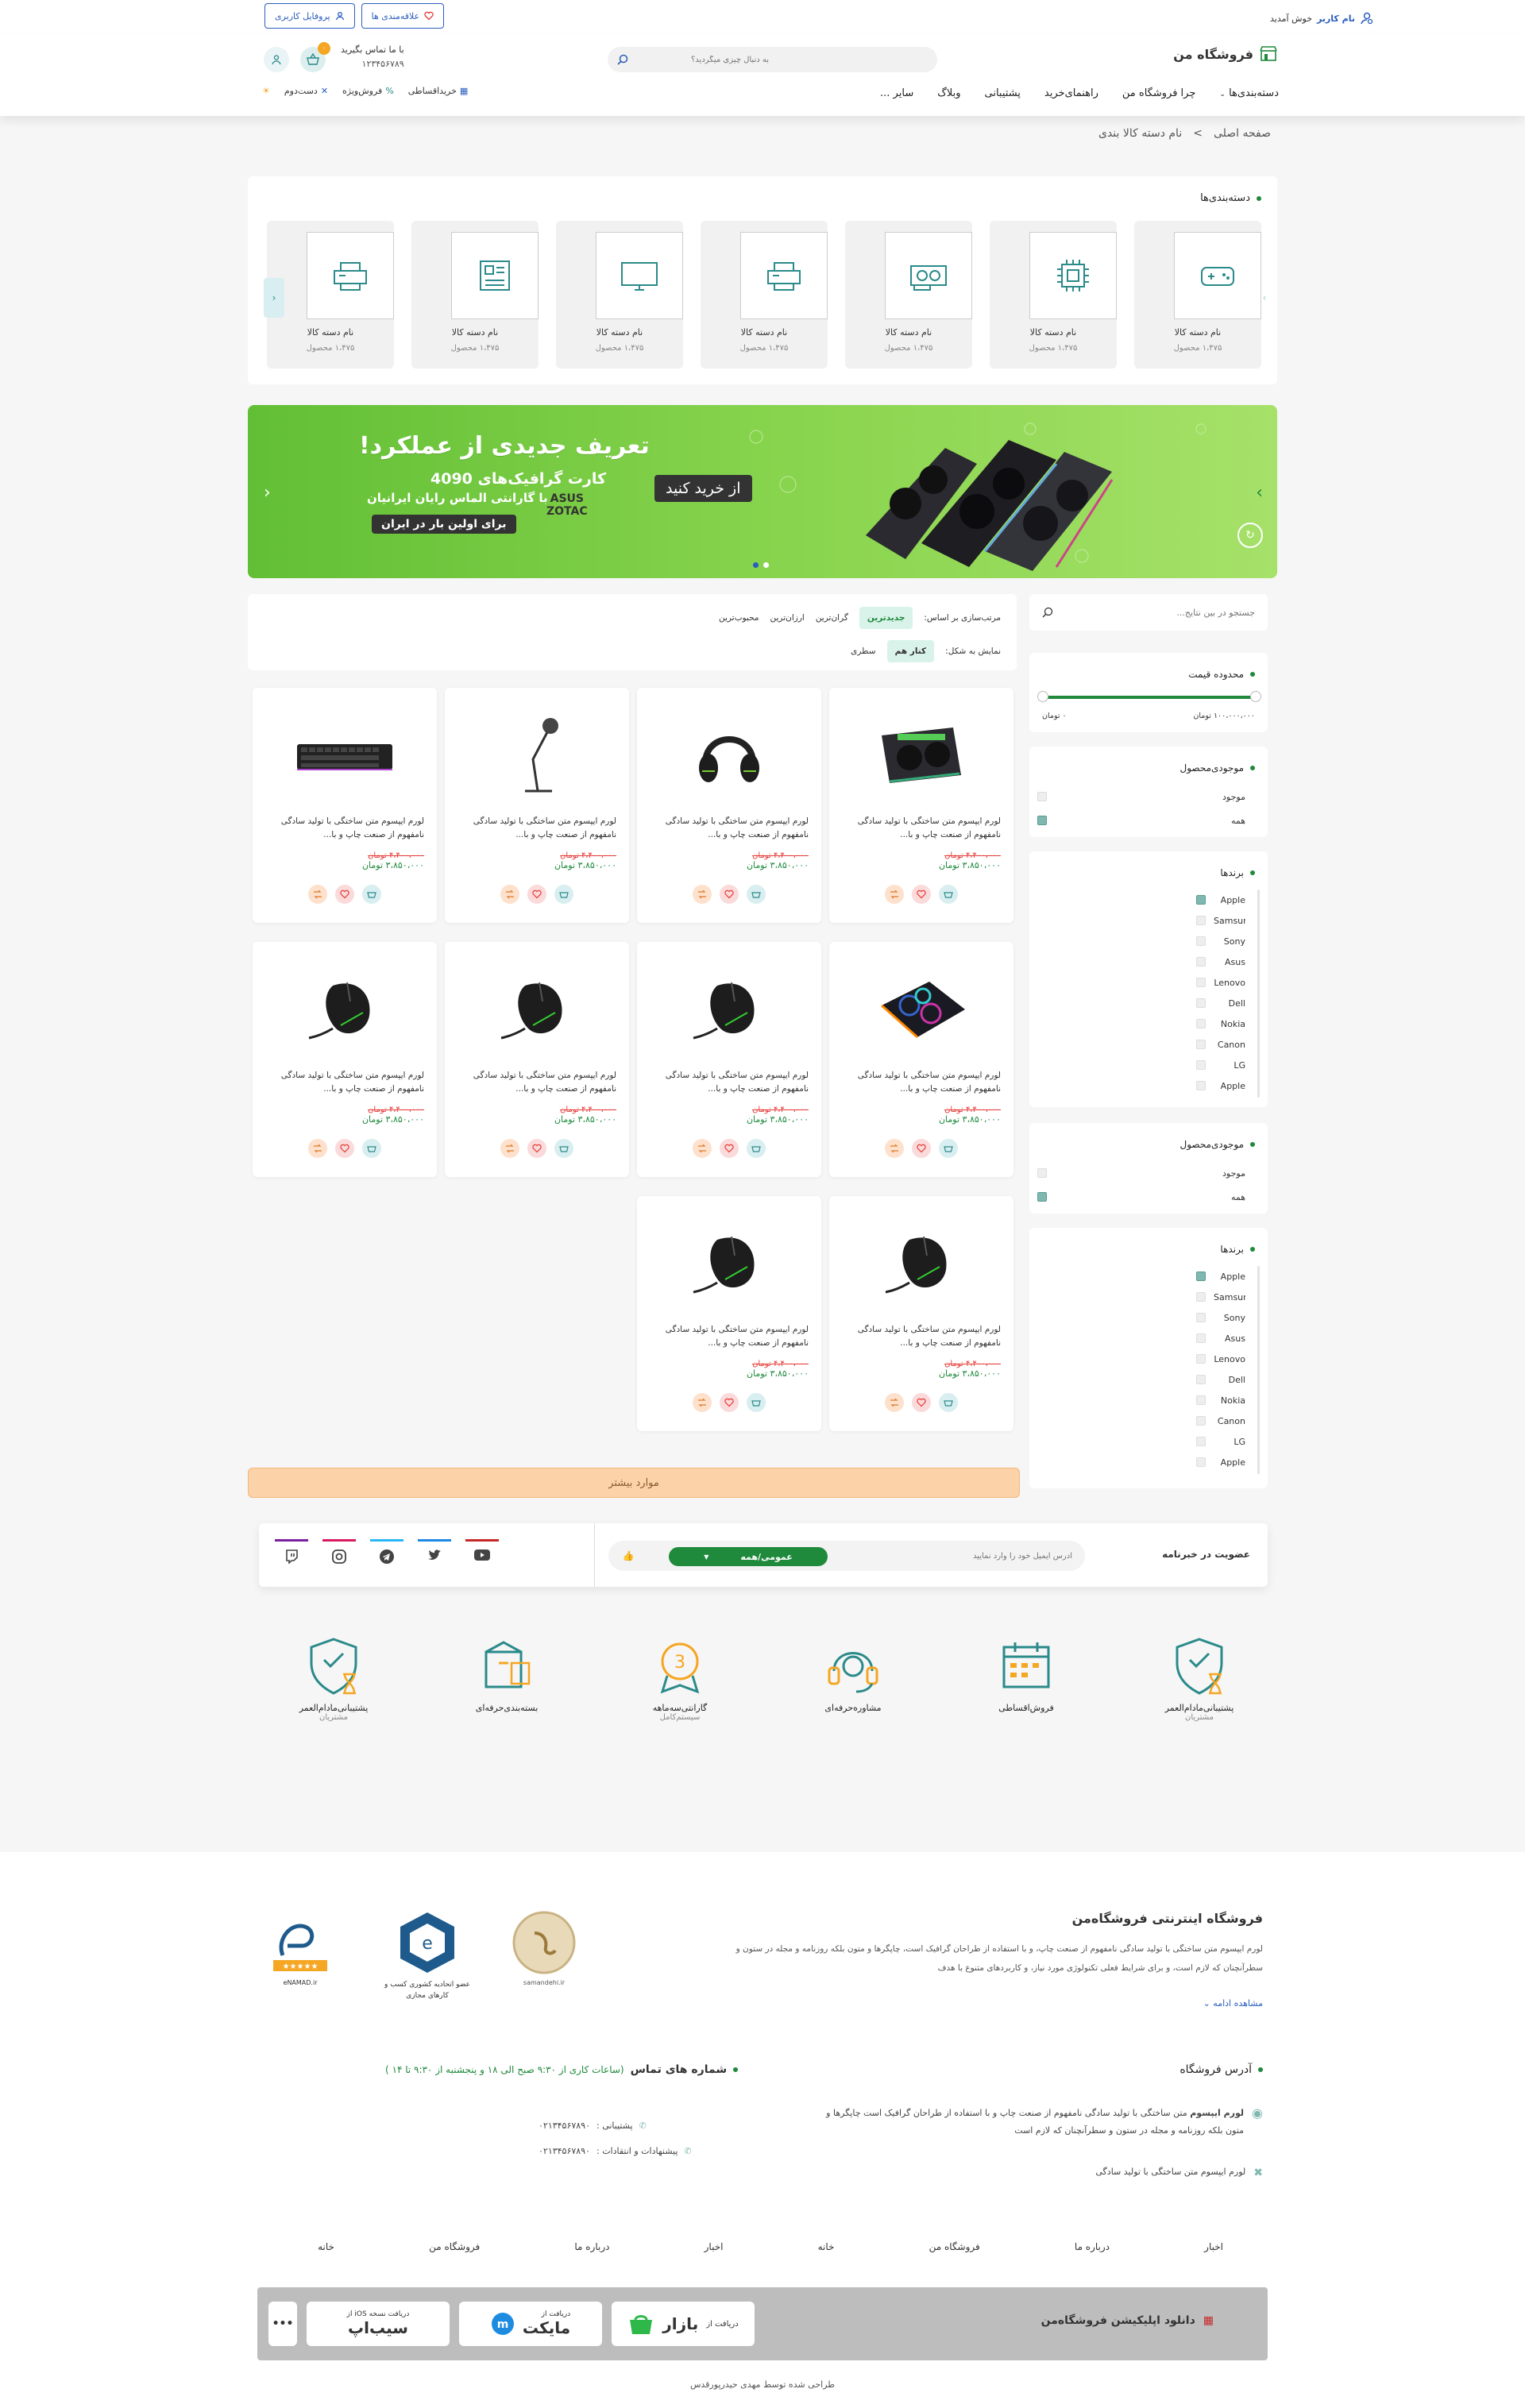 The image size is (1525, 2408). Describe the element at coordinates (1221, 1065) in the screenshot. I see `brand-option: LG` at that location.